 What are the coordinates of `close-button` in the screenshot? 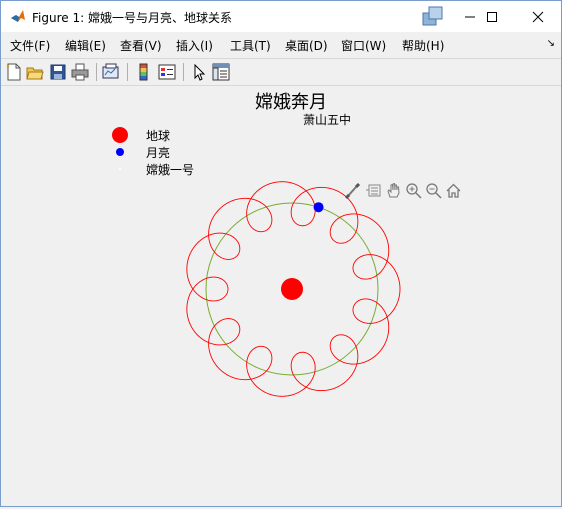 It's located at (538, 16).